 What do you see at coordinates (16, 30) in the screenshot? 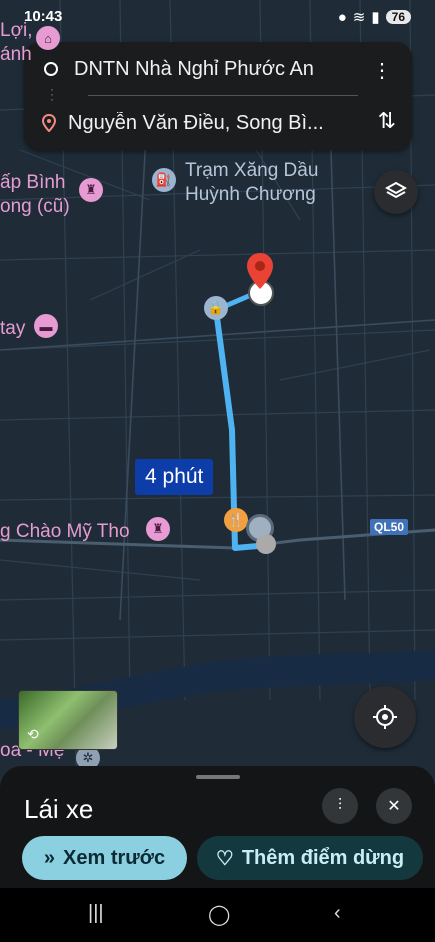
I see `map-label: Lợi,` at bounding box center [16, 30].